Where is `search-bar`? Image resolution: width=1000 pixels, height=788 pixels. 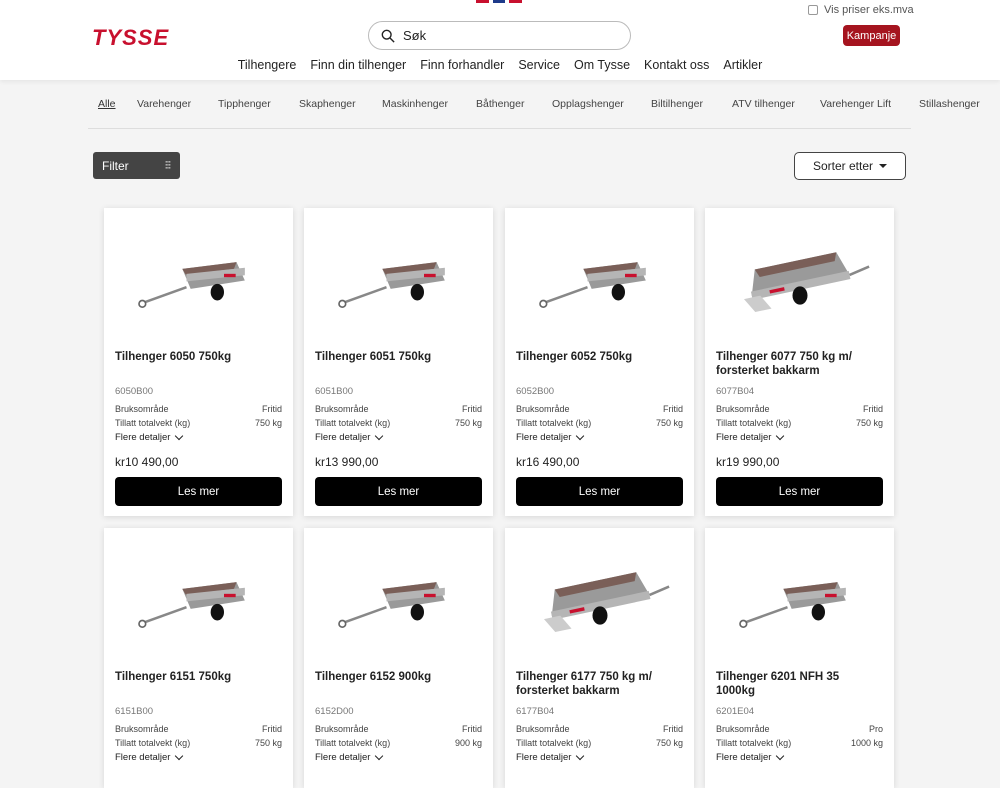 search-bar is located at coordinates (499, 35).